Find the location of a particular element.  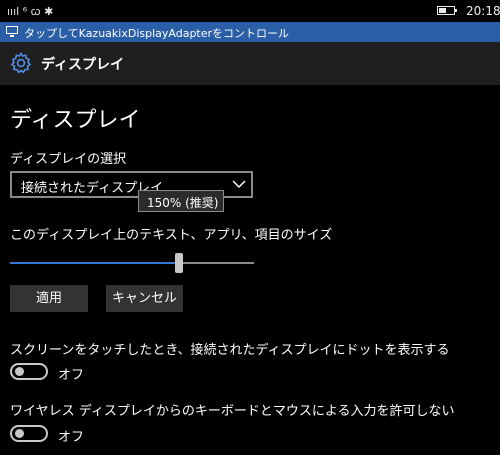

display-select-label: ディスプレイの選択 is located at coordinates (68, 159).